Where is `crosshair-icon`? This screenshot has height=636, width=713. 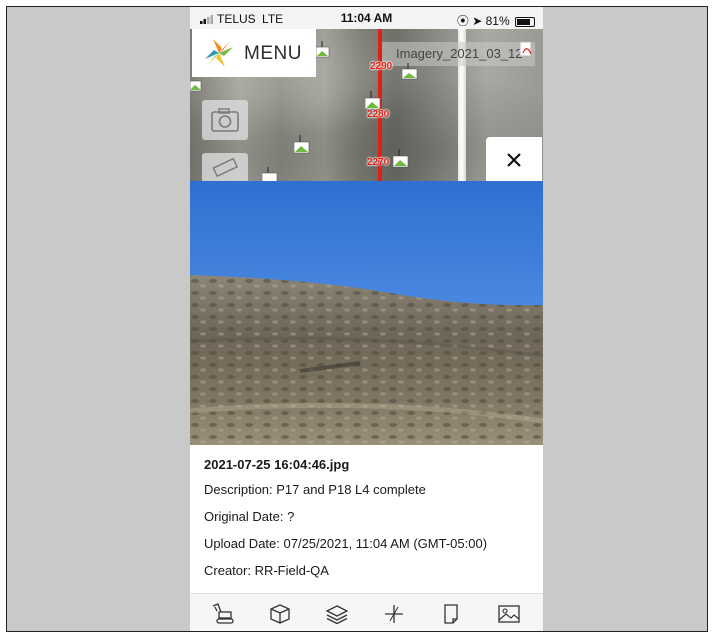 crosshair-icon is located at coordinates (394, 614).